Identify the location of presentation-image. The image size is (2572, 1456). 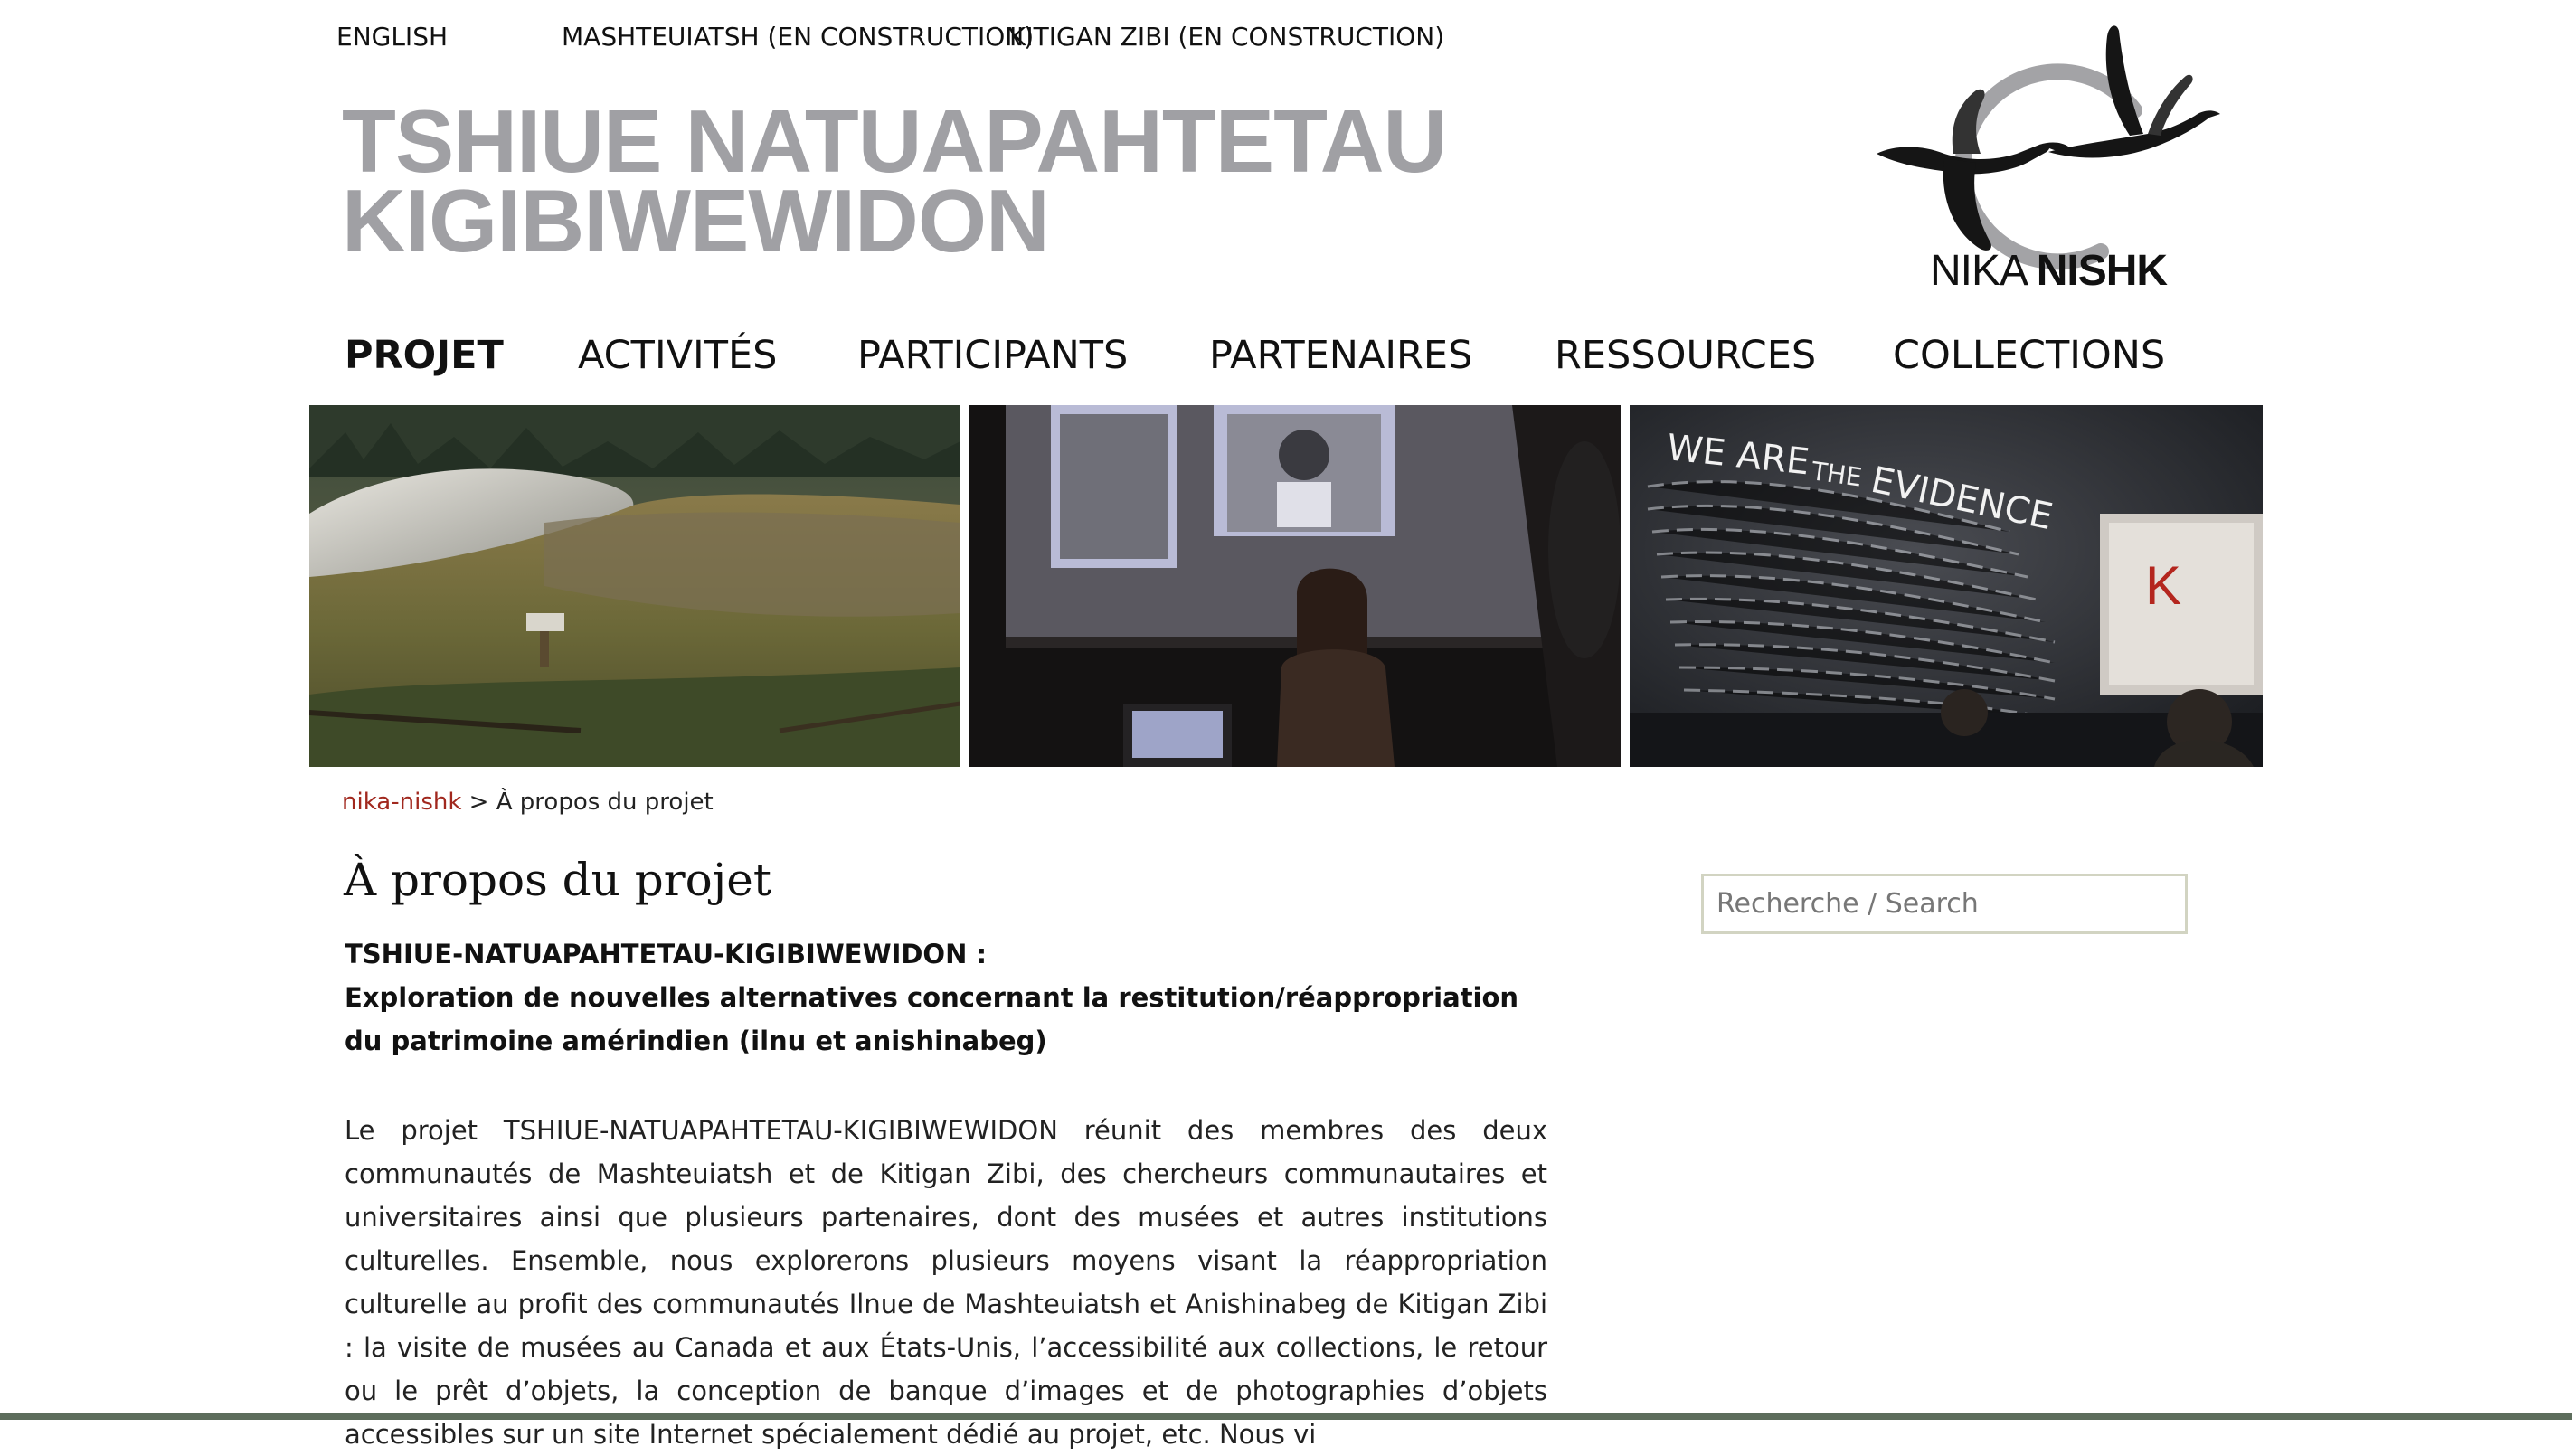
(1295, 586).